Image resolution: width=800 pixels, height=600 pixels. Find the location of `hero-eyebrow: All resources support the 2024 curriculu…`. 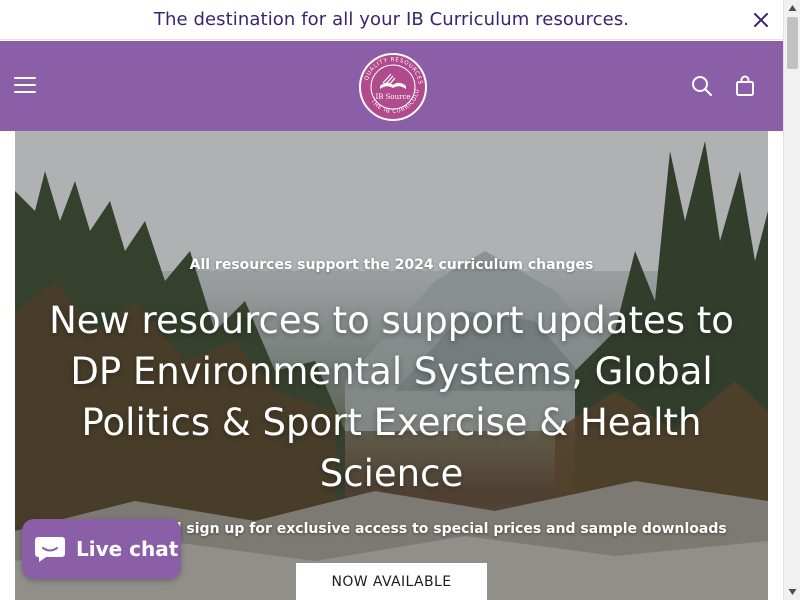

hero-eyebrow: All resources support the 2024 curriculu… is located at coordinates (391, 265).